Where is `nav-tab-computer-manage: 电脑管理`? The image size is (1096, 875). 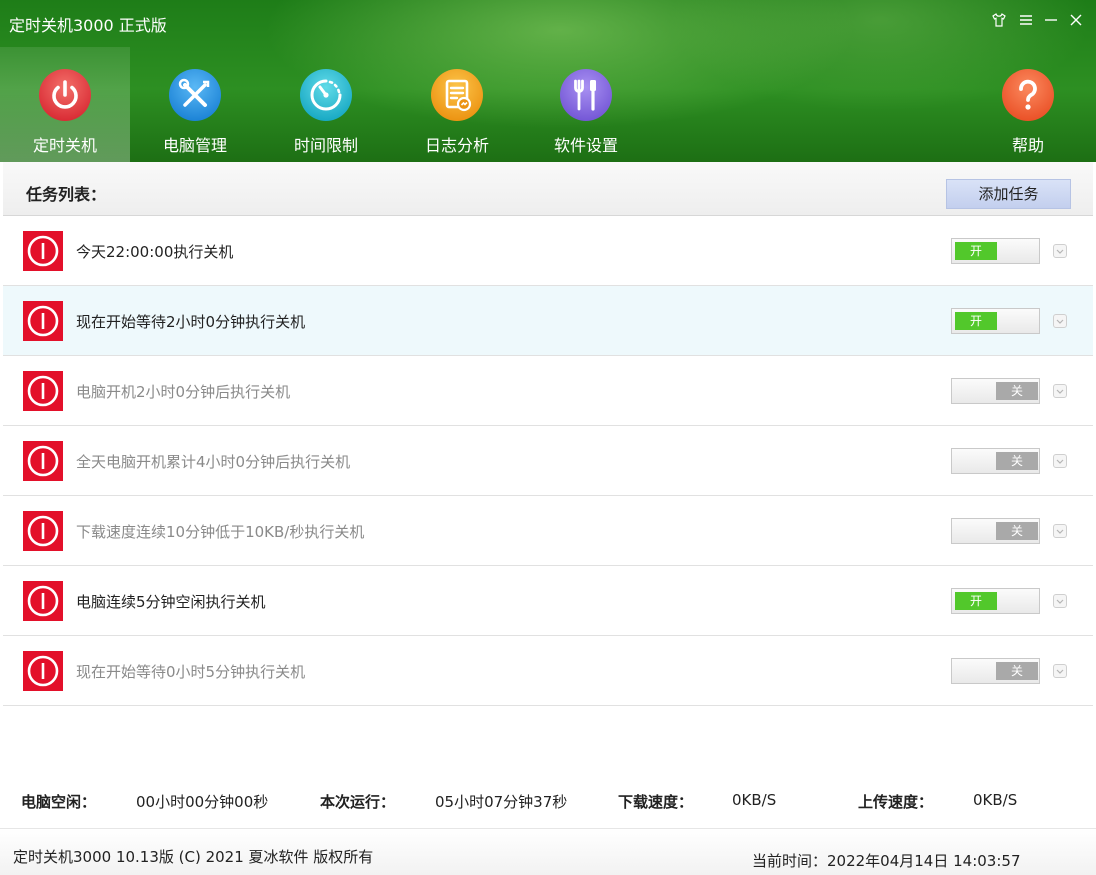
nav-tab-computer-manage: 电脑管理 is located at coordinates (195, 104).